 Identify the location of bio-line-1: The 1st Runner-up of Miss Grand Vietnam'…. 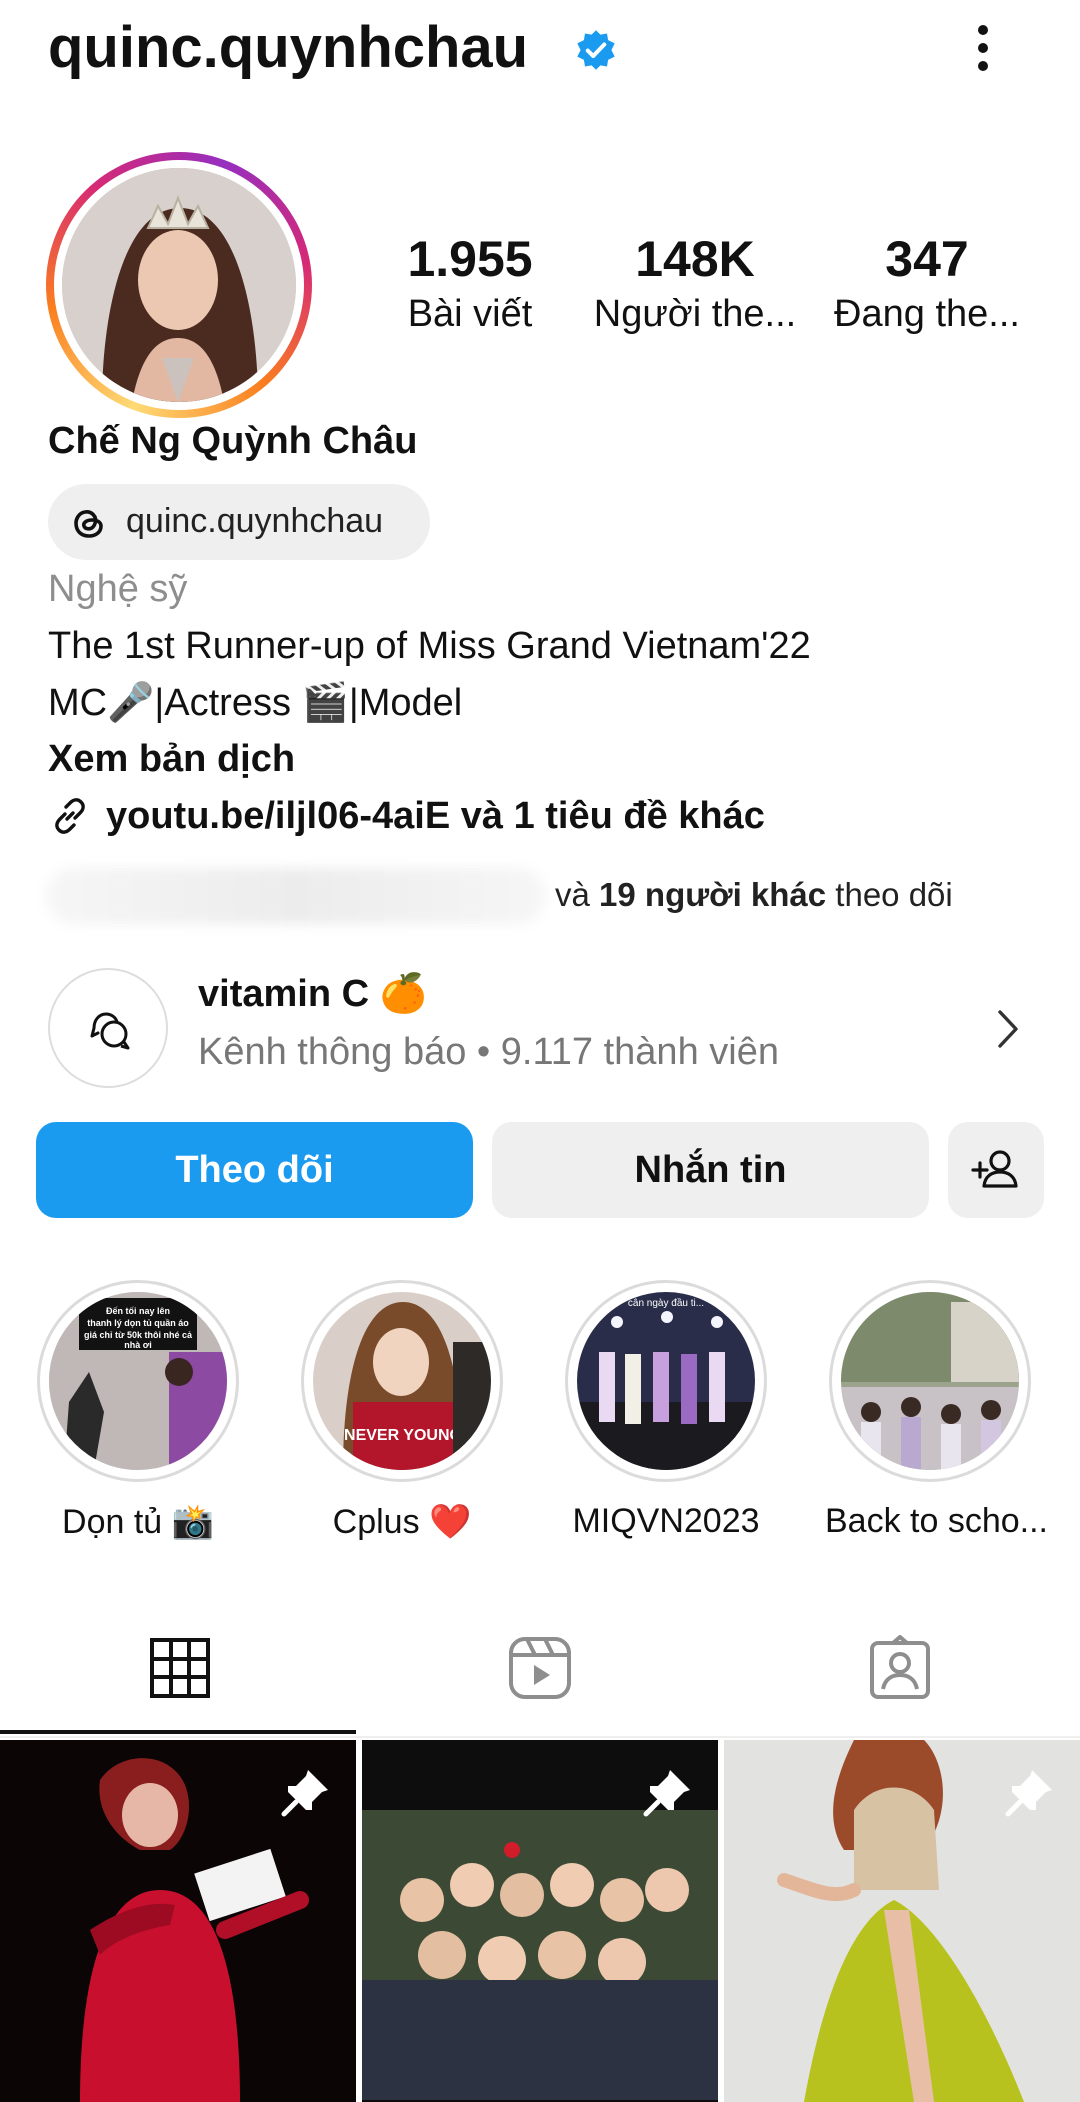
(429, 646).